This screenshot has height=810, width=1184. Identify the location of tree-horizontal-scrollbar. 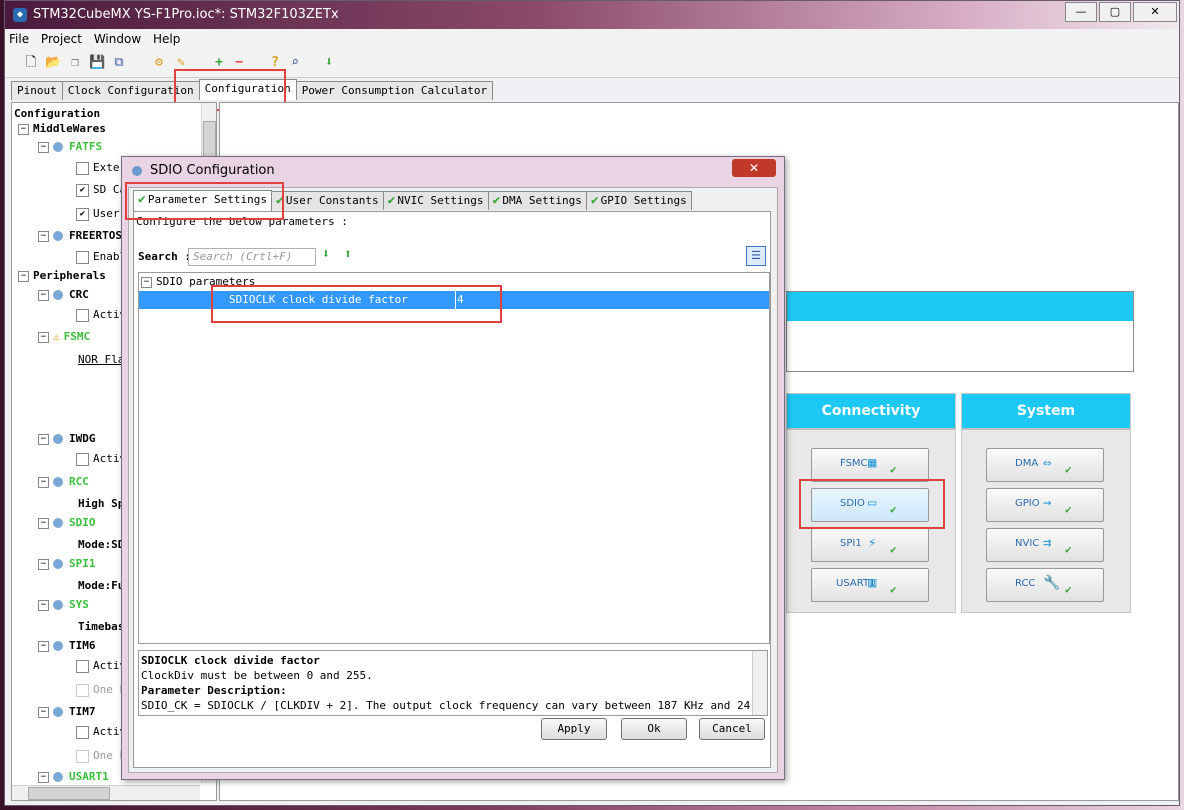
(106, 792).